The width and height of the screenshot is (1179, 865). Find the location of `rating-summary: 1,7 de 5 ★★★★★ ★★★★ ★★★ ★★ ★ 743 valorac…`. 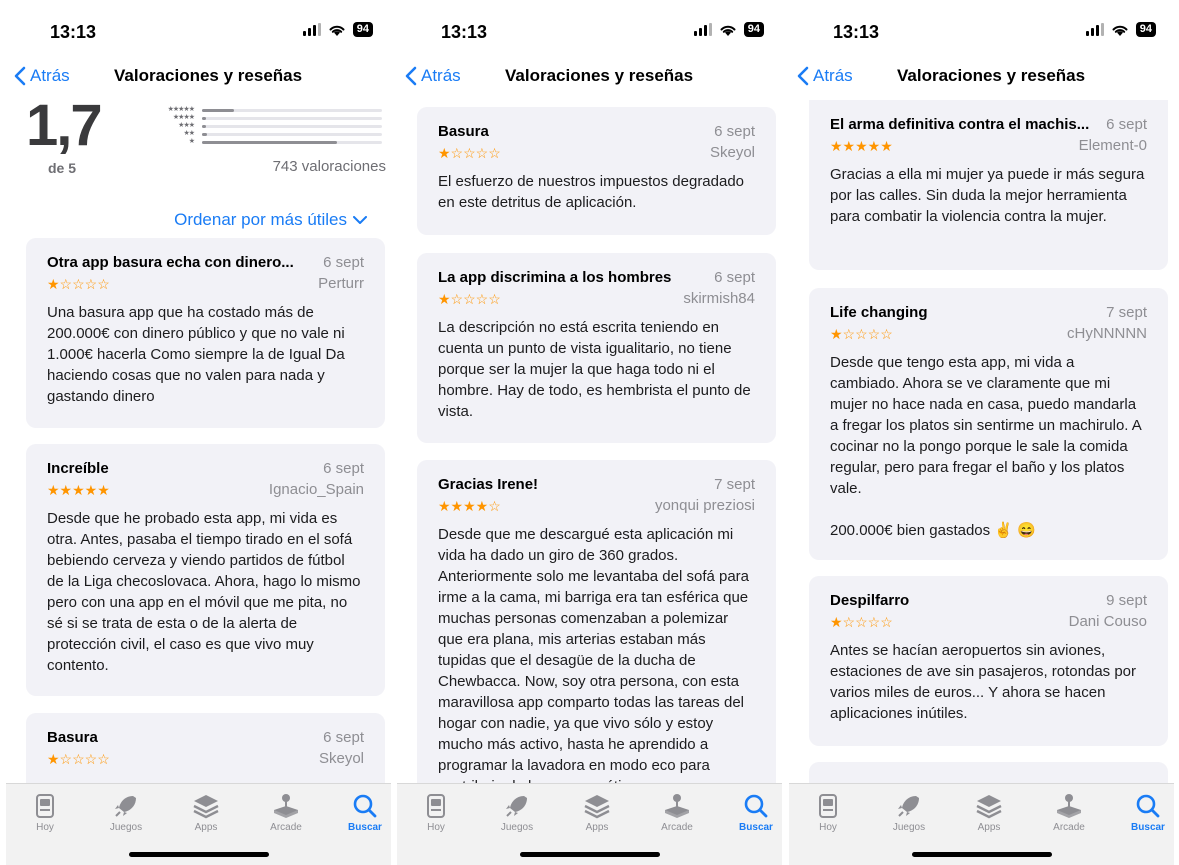

rating-summary: 1,7 de 5 ★★★★★ ★★★★ ★★★ ★★ ★ 743 valorac… is located at coordinates (206, 150).